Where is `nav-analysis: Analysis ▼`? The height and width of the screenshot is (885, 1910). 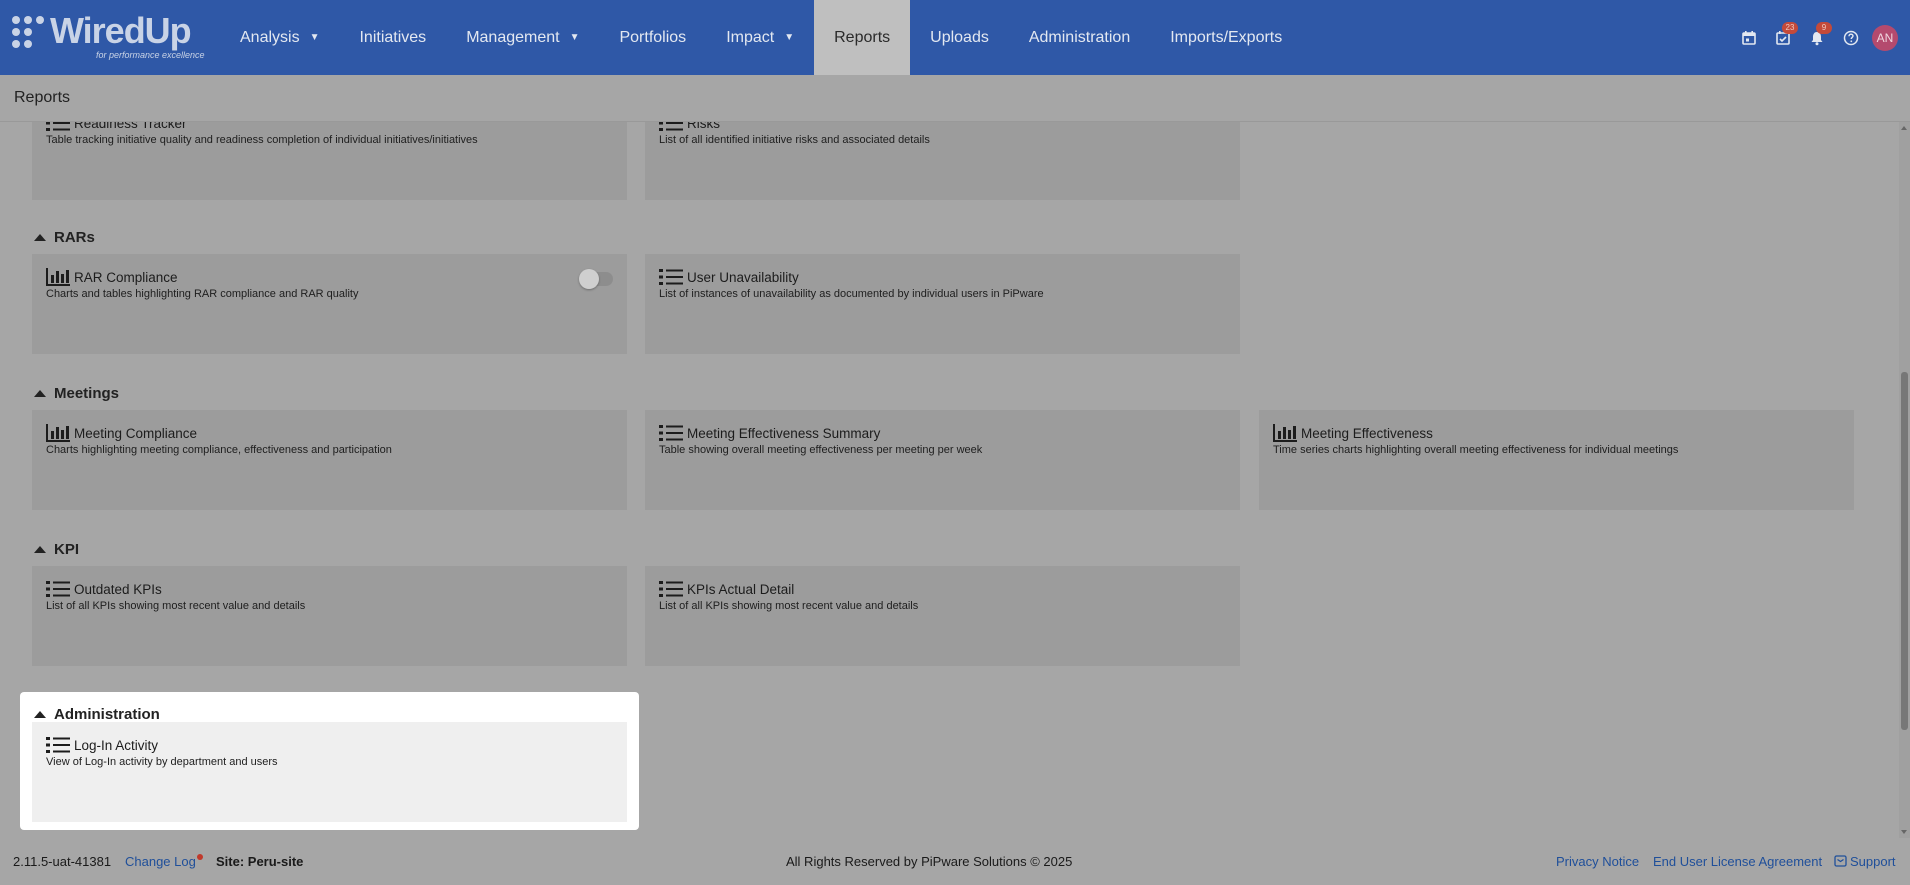 nav-analysis: Analysis ▼ is located at coordinates (279, 37).